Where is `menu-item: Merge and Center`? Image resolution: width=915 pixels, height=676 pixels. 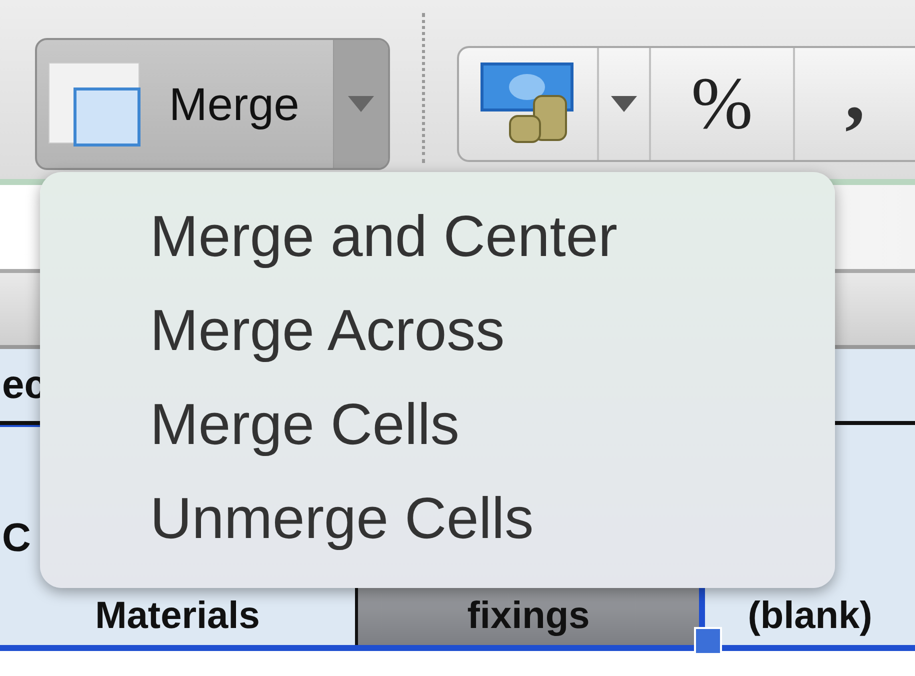
menu-item: Merge and Center is located at coordinates (437, 237).